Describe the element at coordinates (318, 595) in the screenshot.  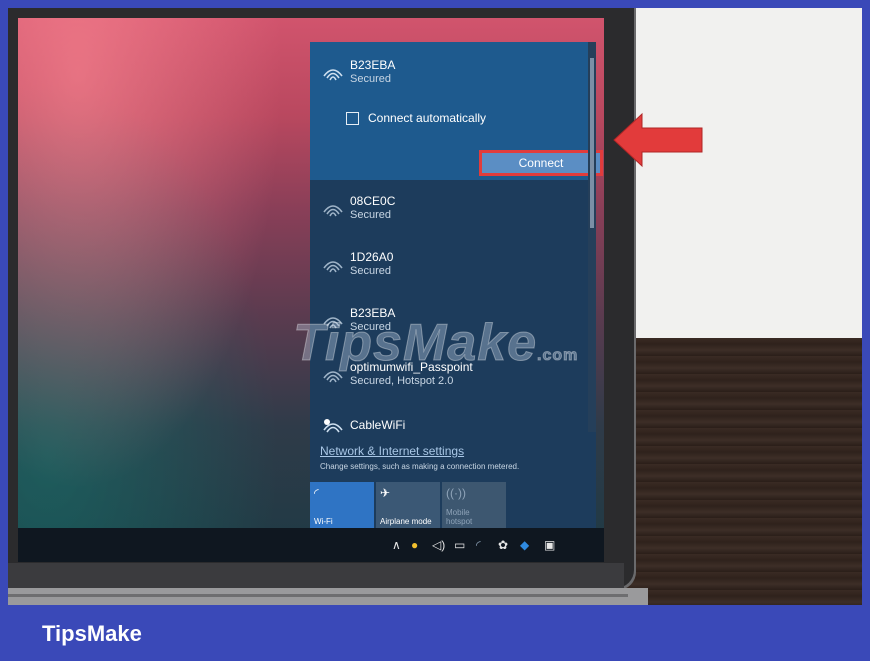
I see `laptop-hinge-line` at that location.